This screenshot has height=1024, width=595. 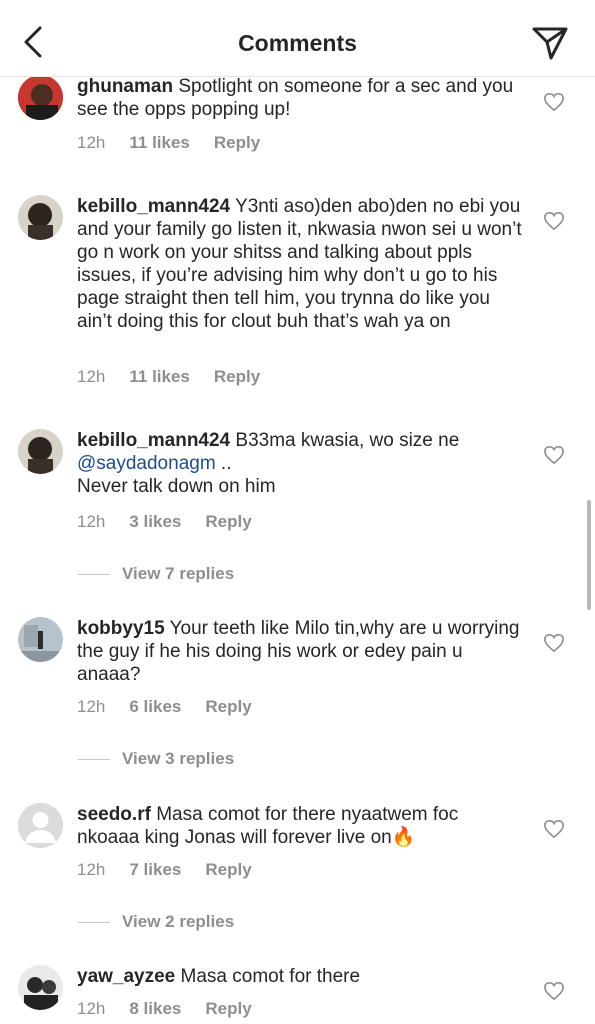 I want to click on comment-body: .., so click(x=223, y=463).